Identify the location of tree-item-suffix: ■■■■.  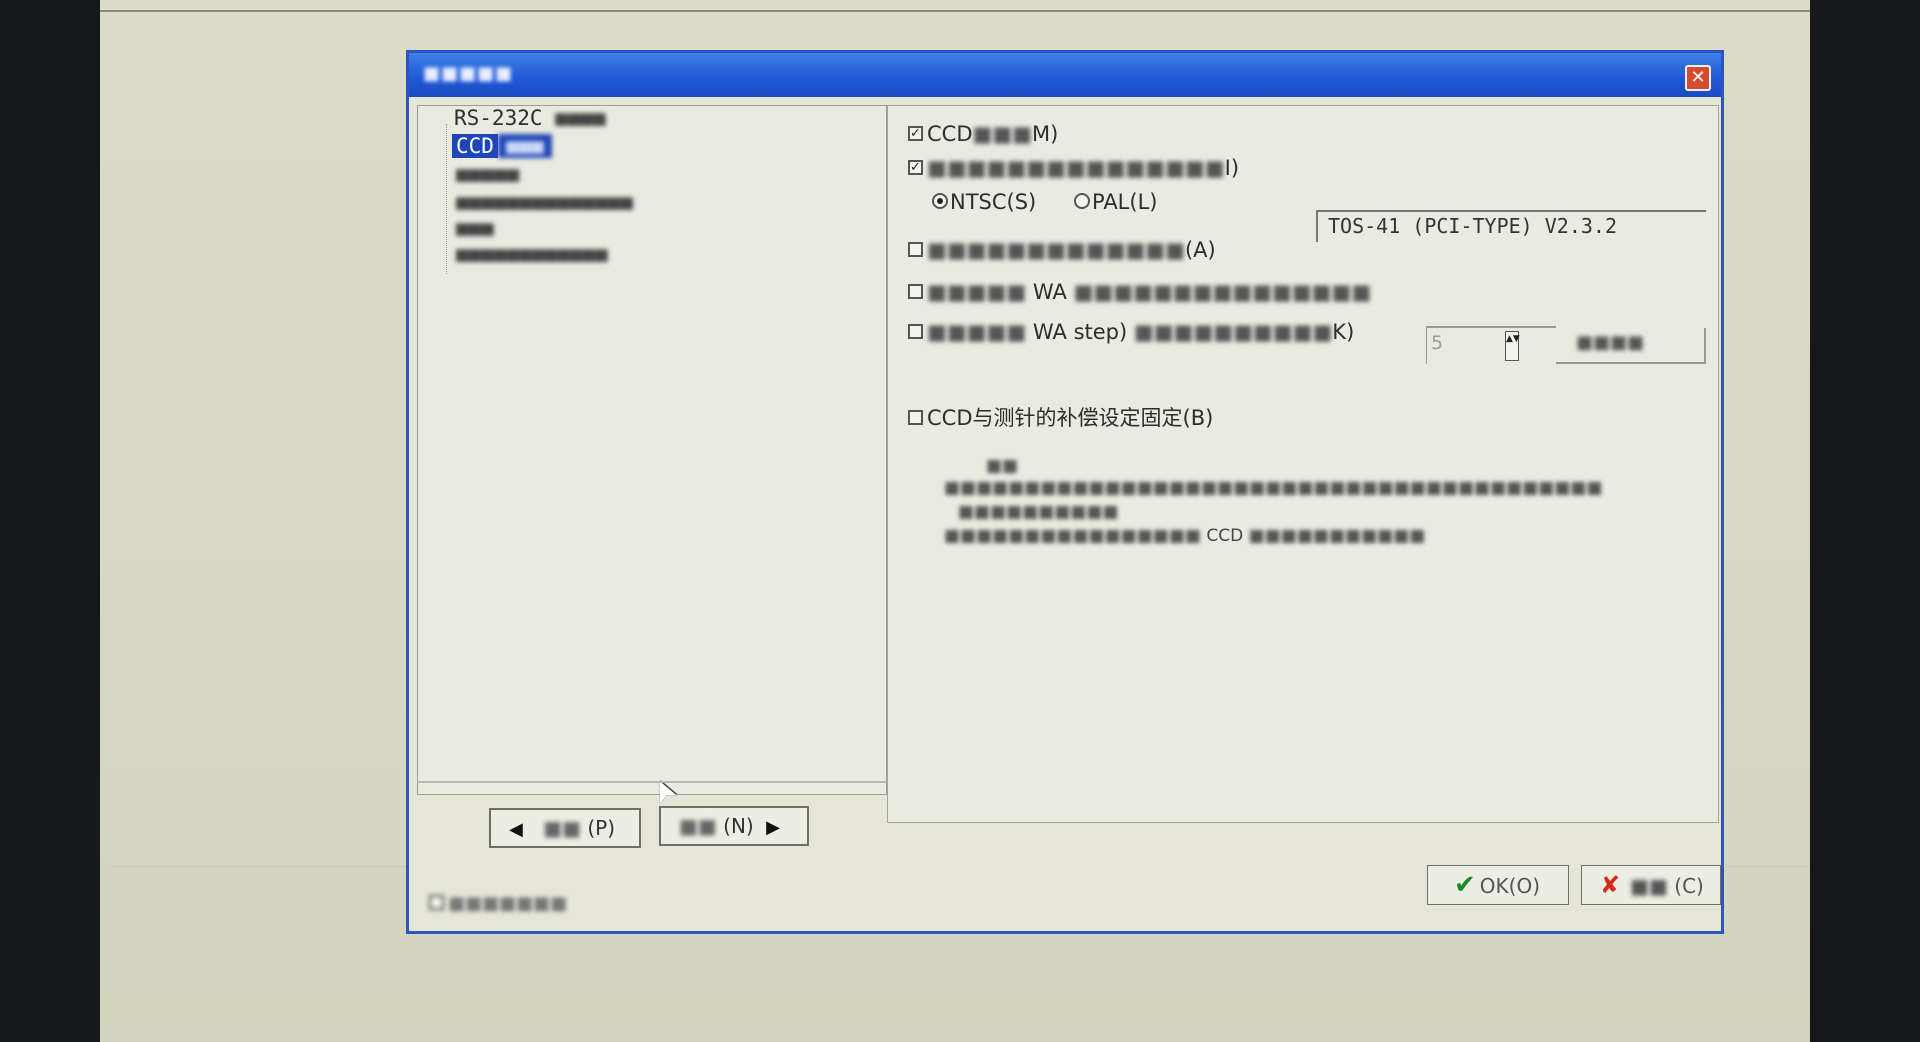
(580, 118).